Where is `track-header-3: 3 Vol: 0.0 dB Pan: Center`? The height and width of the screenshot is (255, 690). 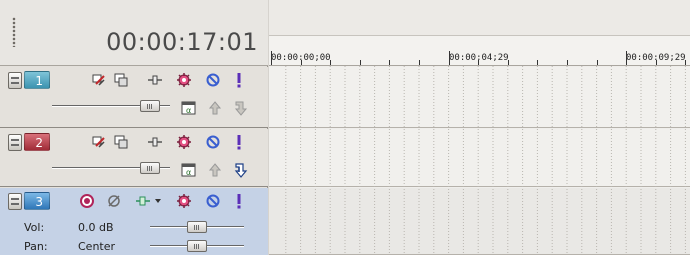
track-header-3: 3 Vol: 0.0 dB Pan: Center is located at coordinates (134, 221).